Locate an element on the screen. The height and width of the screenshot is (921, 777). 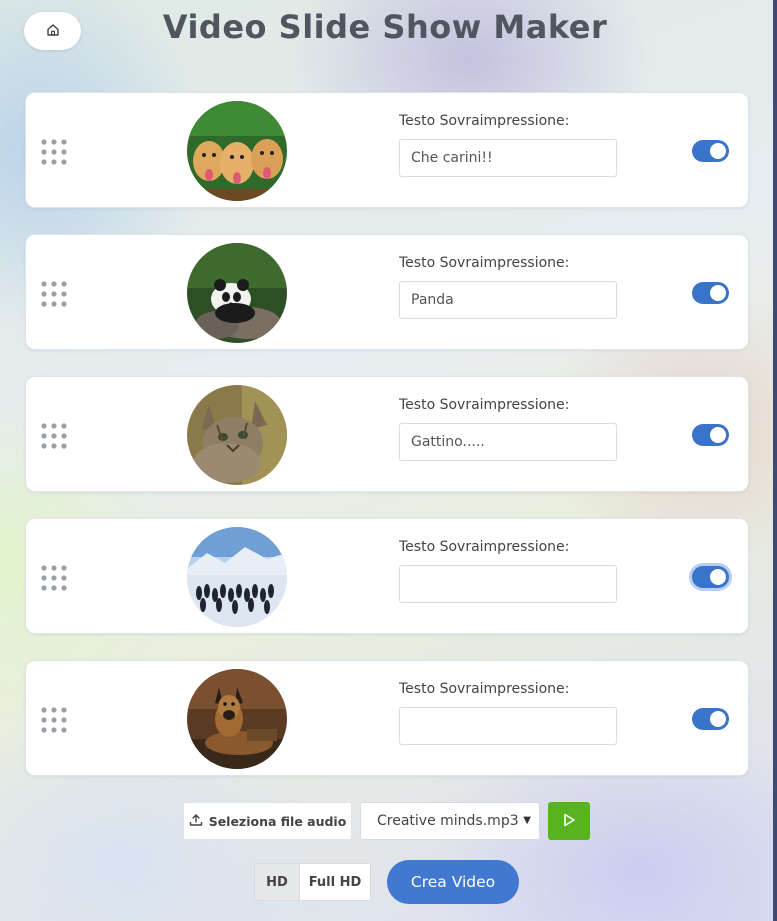
slide-thumbnail-panda is located at coordinates (237, 293).